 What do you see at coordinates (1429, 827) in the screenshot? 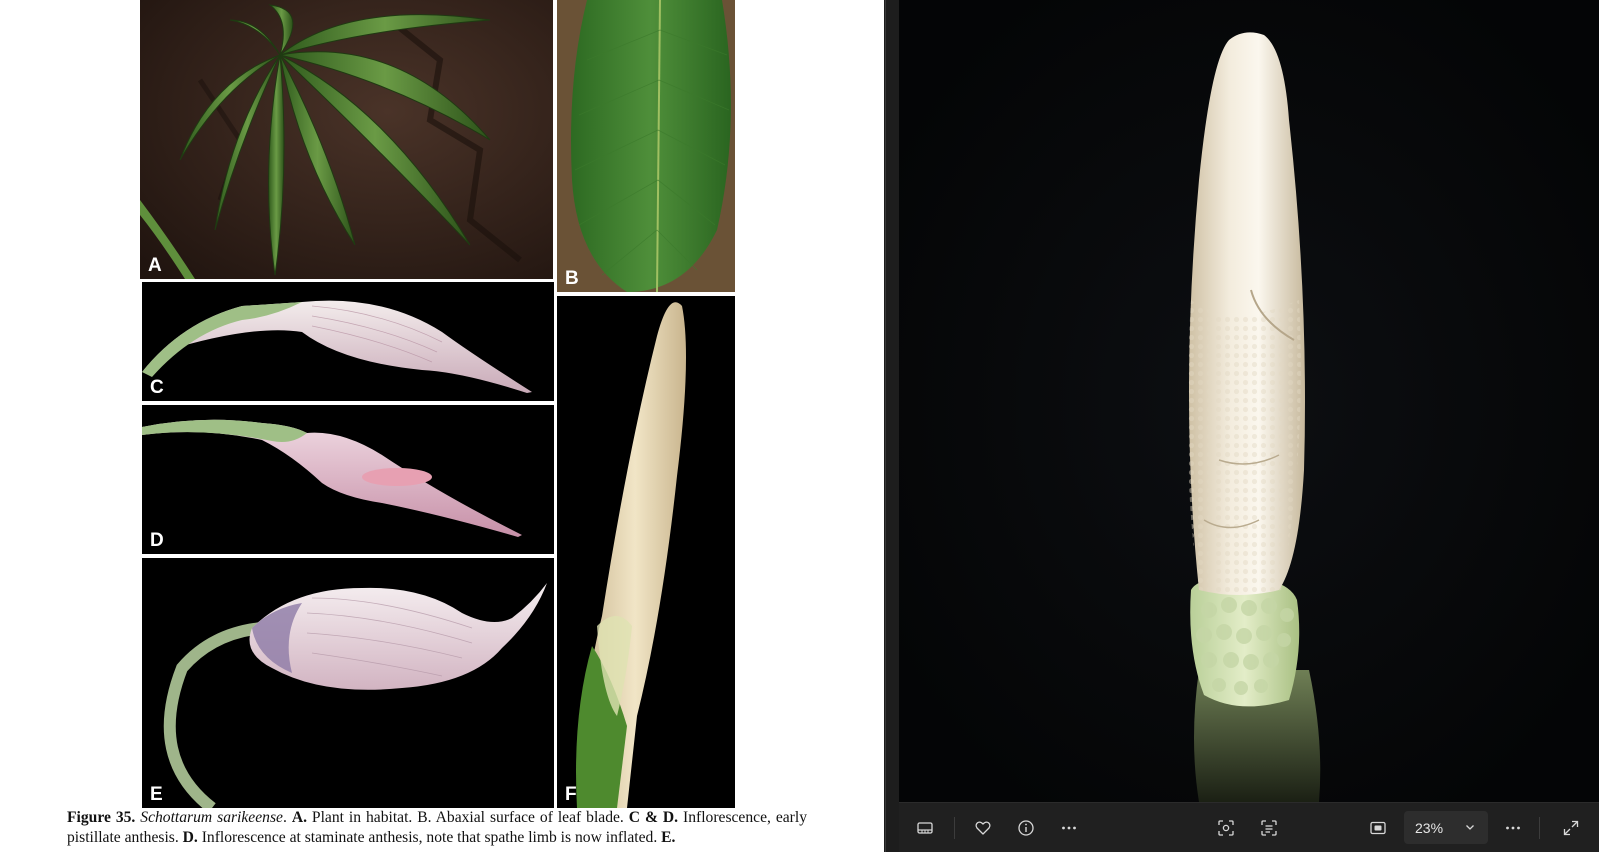
I see `zoom-level: 23%` at bounding box center [1429, 827].